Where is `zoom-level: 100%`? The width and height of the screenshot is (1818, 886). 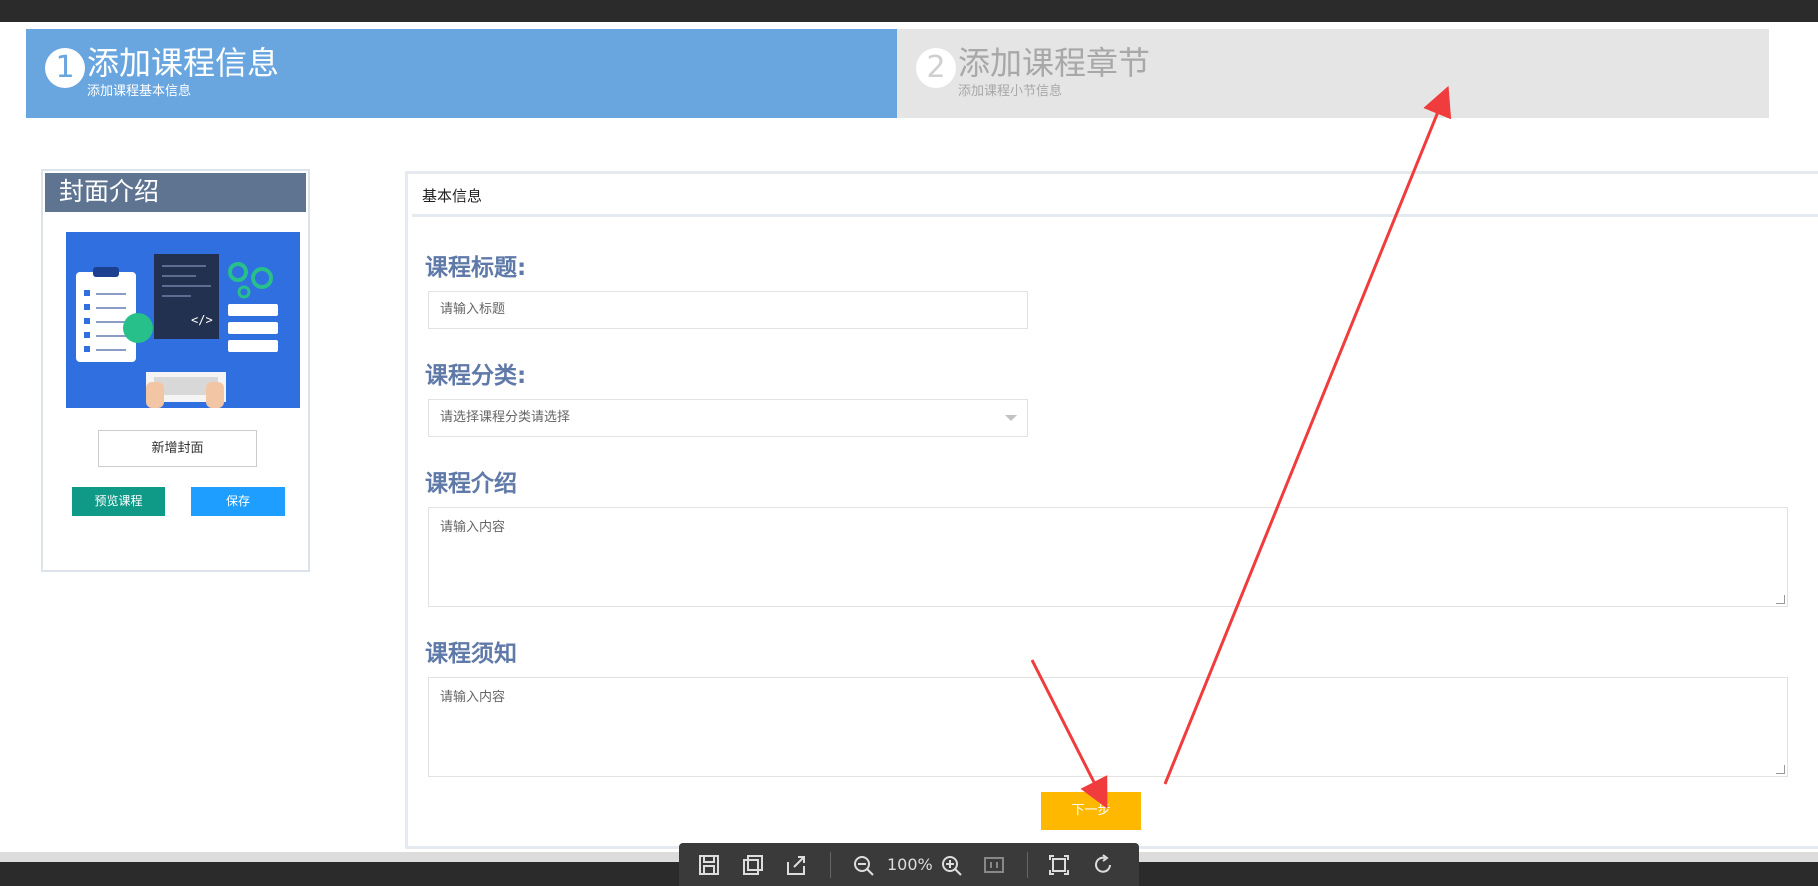 zoom-level: 100% is located at coordinates (910, 864).